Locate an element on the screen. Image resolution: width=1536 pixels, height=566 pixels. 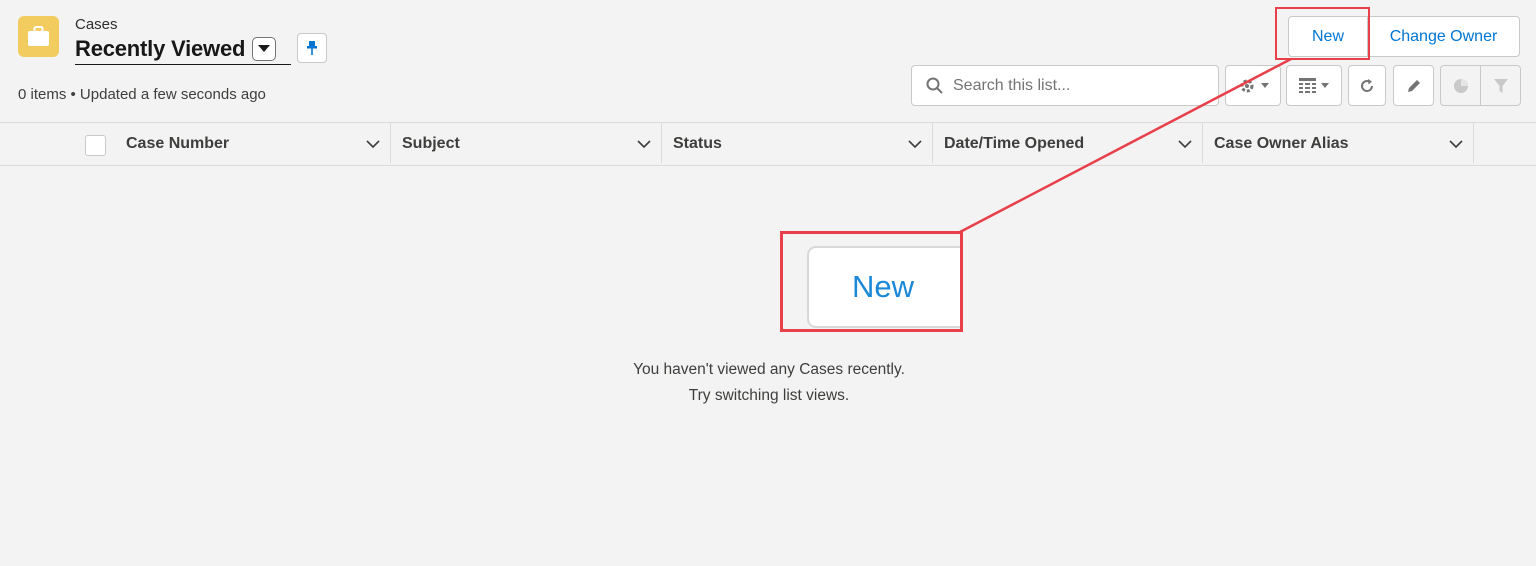
column-label: Date/Time Opened is located at coordinates (1014, 143).